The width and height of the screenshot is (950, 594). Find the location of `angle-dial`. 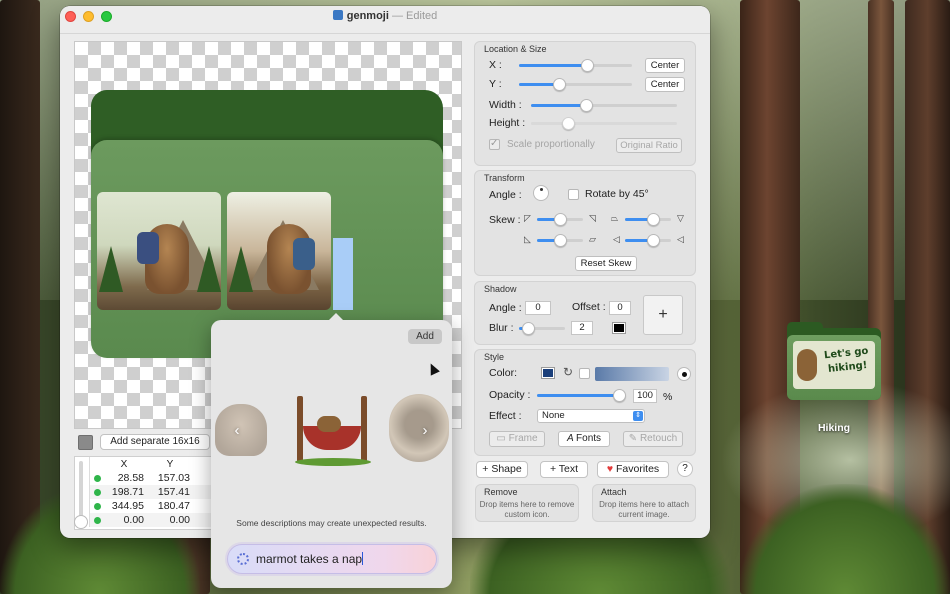

angle-dial is located at coordinates (541, 193).